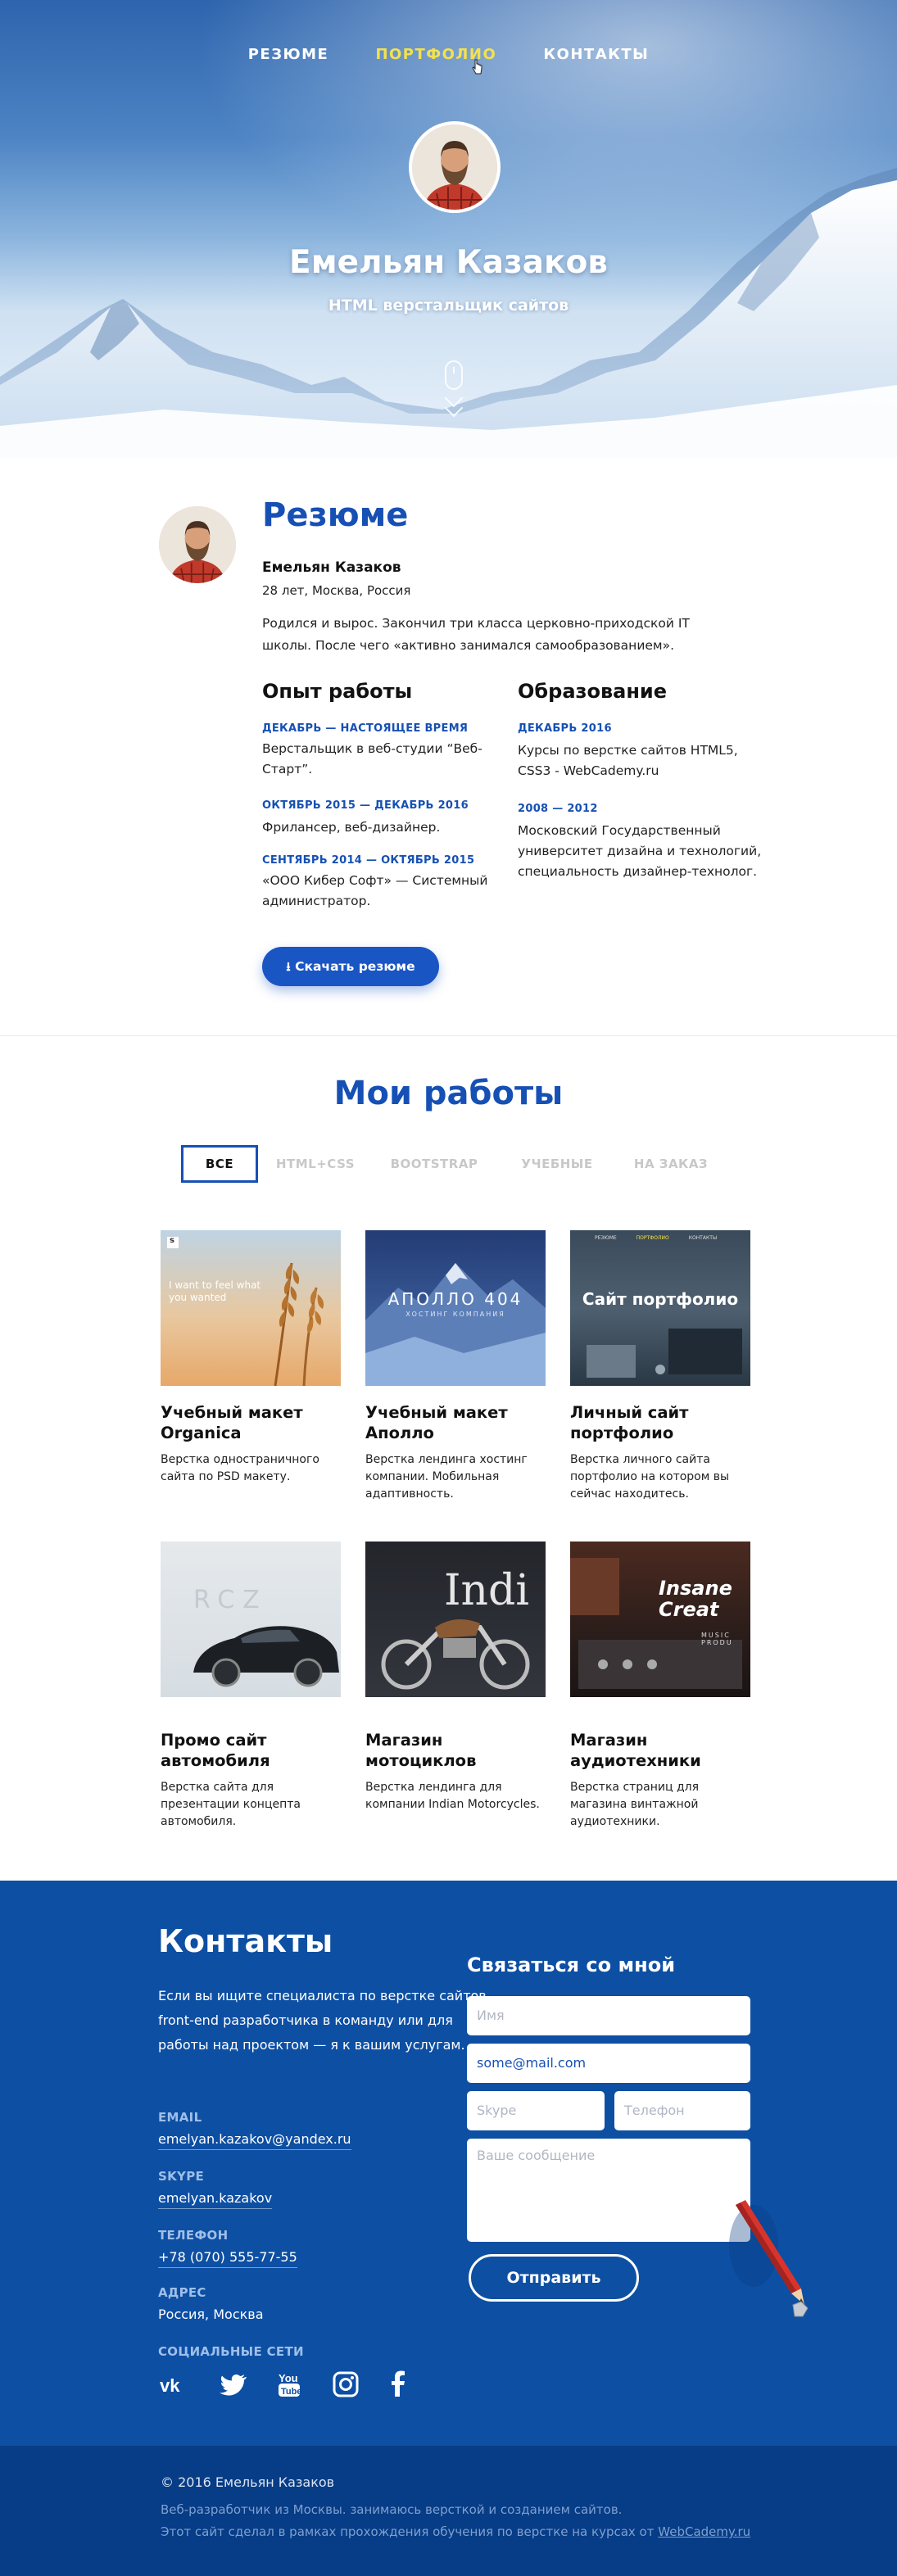  What do you see at coordinates (455, 1314) in the screenshot?
I see `card-image-subtext: ХОСТИНГ КОМПАНИЯ` at bounding box center [455, 1314].